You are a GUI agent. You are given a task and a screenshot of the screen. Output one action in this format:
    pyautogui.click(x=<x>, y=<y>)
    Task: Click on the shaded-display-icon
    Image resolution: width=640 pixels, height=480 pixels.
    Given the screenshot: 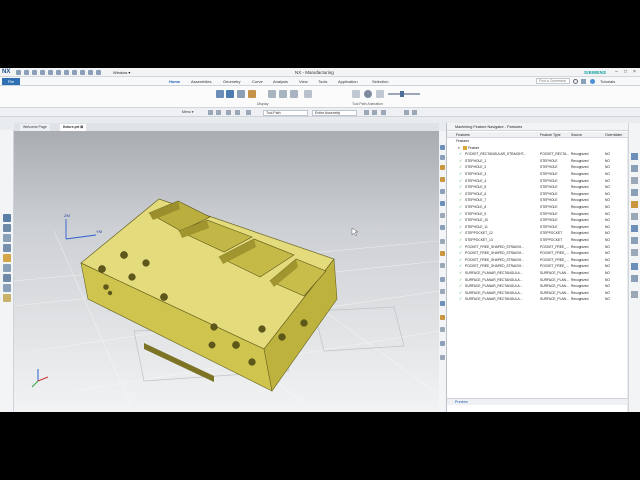 What is the action you would take?
    pyautogui.click(x=220, y=94)
    